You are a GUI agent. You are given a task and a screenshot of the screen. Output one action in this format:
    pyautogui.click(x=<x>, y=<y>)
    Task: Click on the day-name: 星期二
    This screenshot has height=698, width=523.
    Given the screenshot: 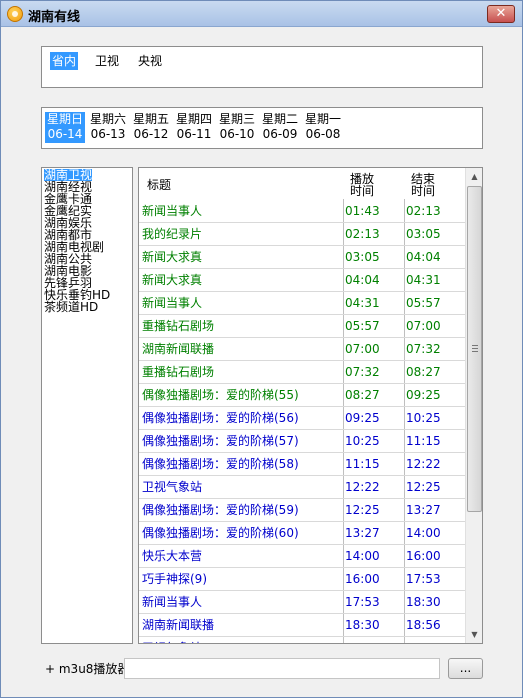 What is the action you would take?
    pyautogui.click(x=279, y=119)
    